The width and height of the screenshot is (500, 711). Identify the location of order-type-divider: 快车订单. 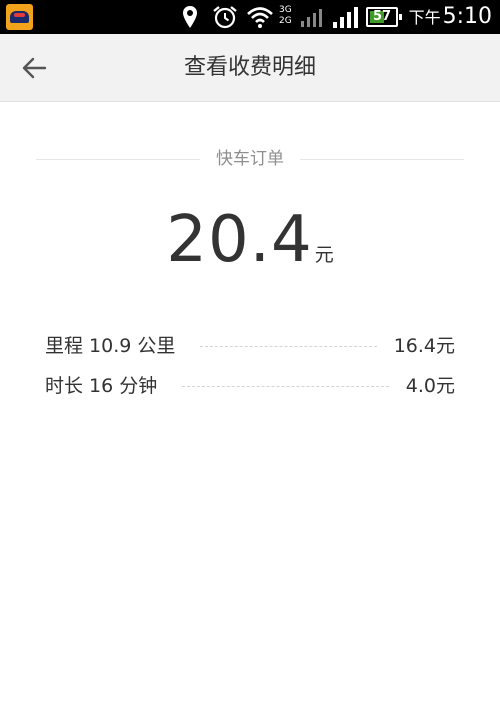
(250, 159).